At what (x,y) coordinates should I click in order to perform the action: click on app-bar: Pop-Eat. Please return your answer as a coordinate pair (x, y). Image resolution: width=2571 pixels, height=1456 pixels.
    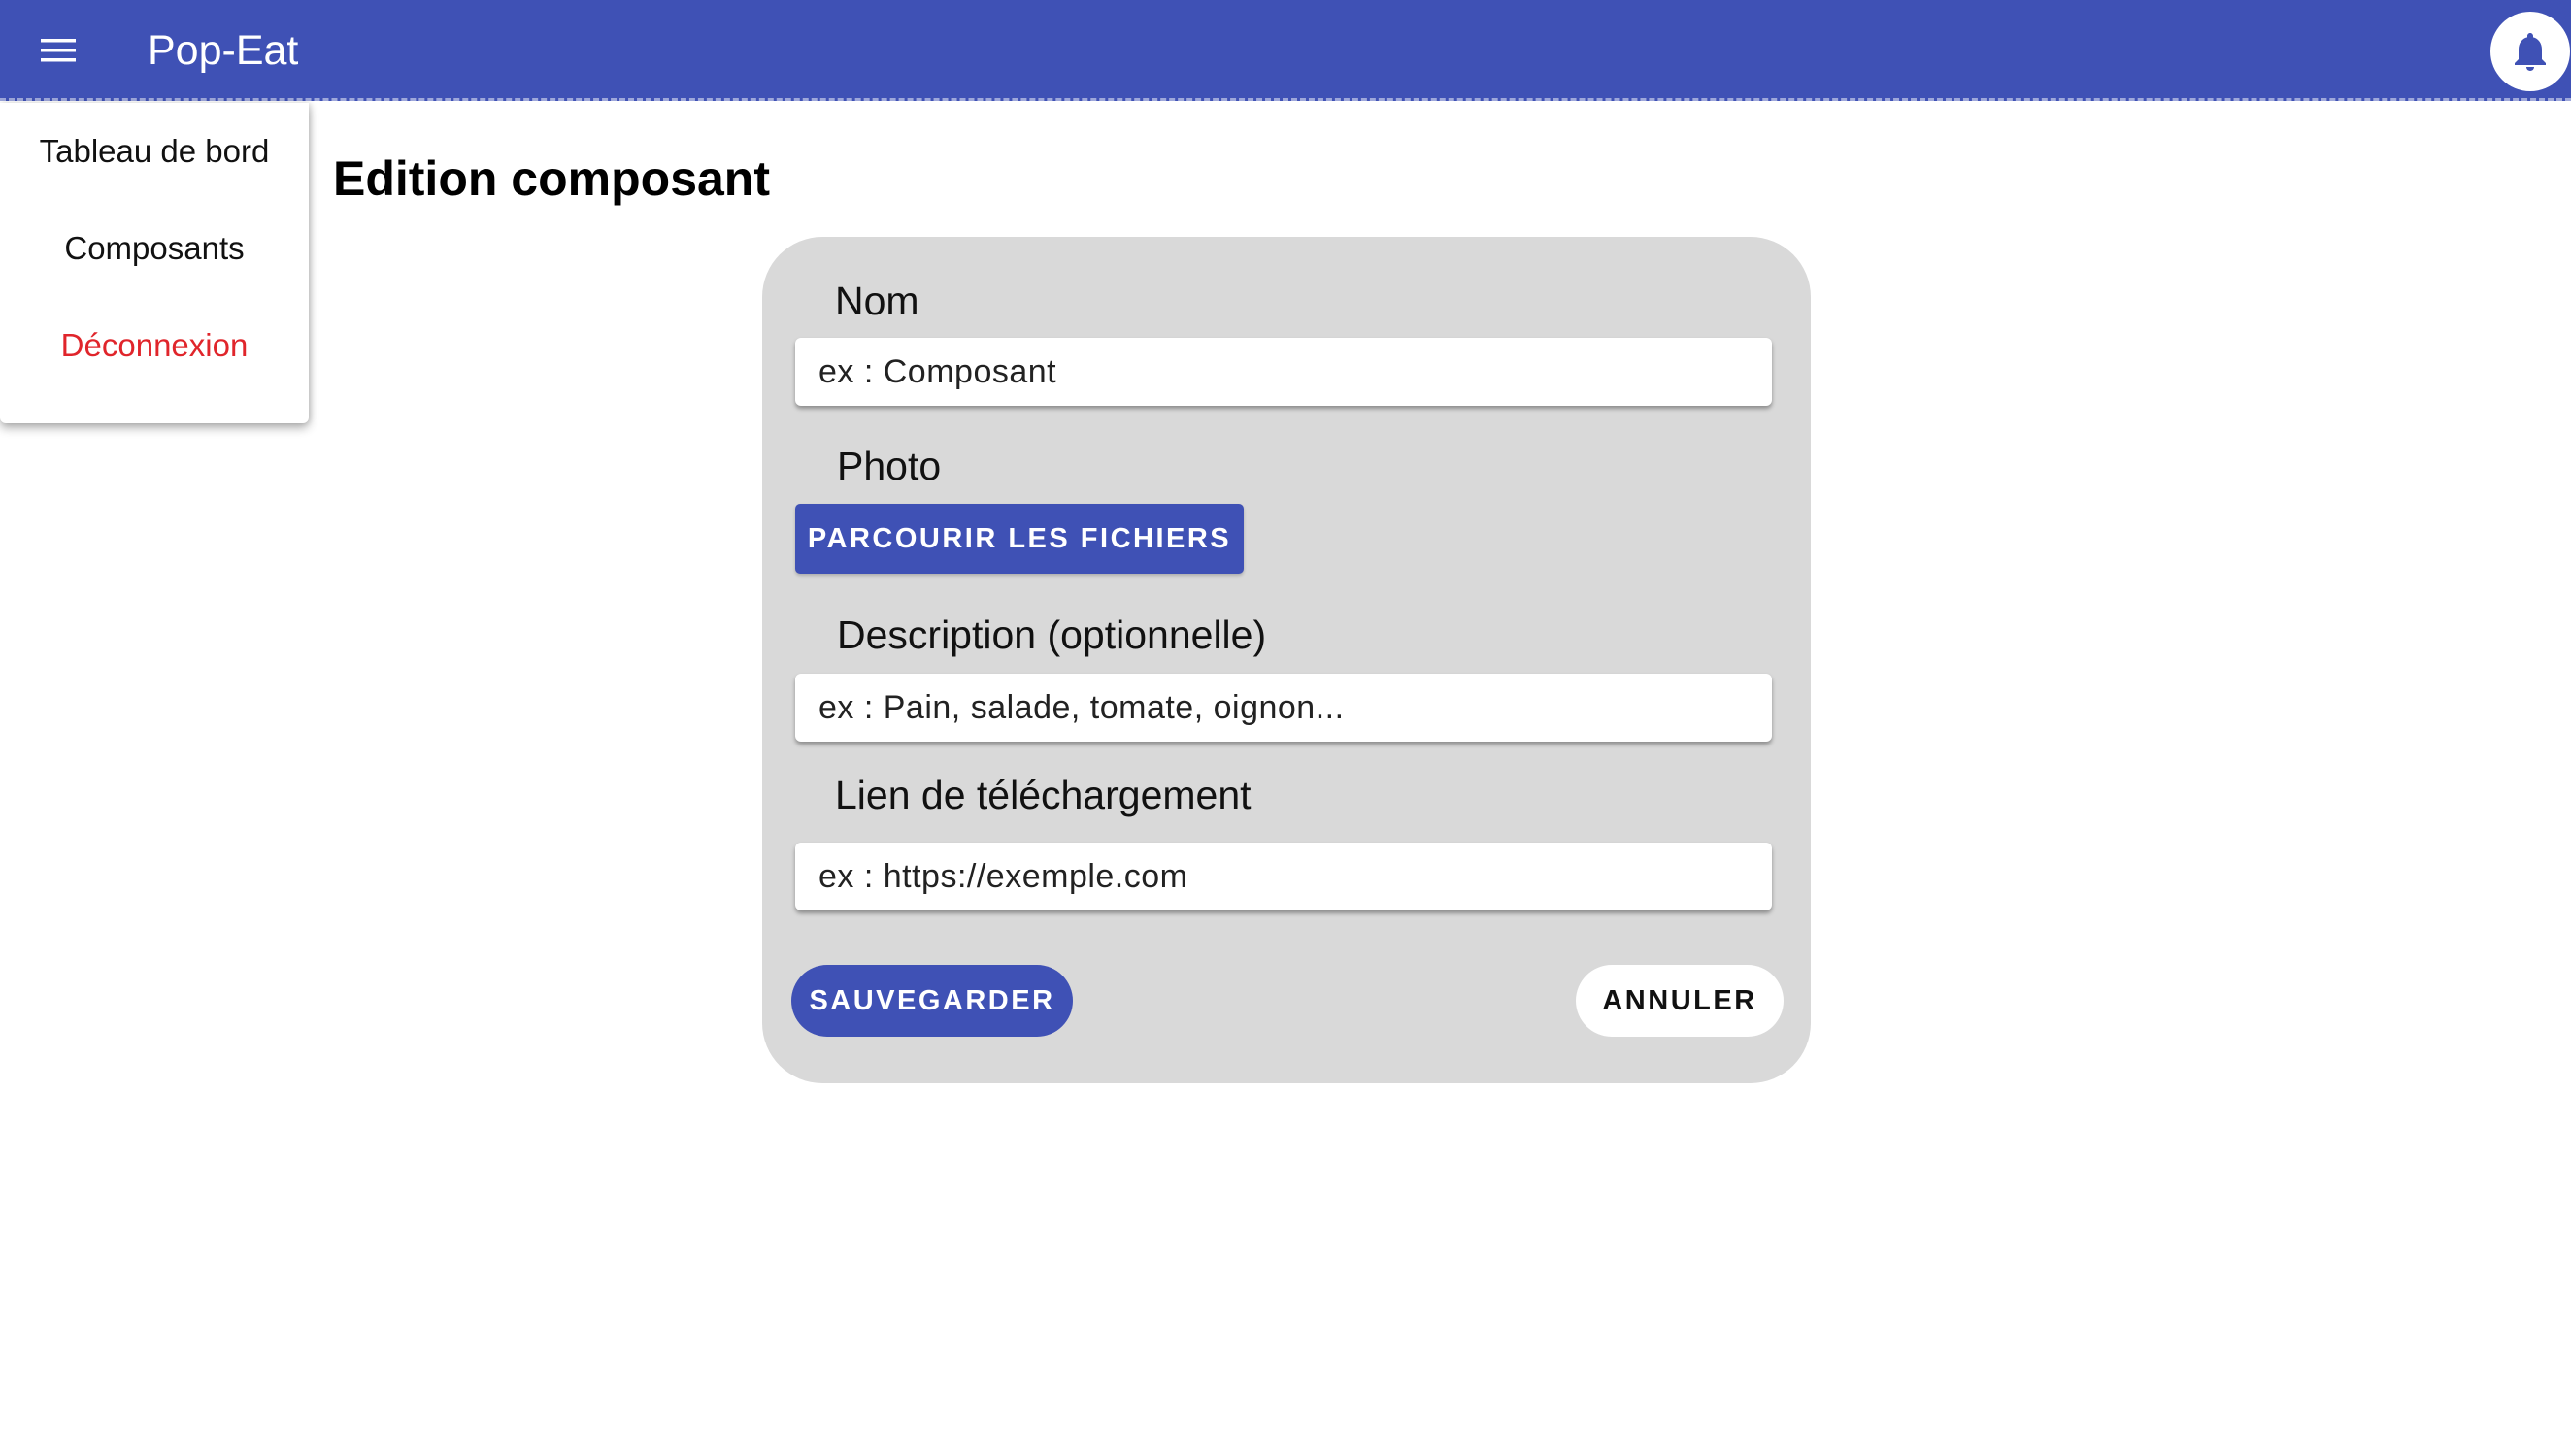
    Looking at the image, I should click on (1285, 50).